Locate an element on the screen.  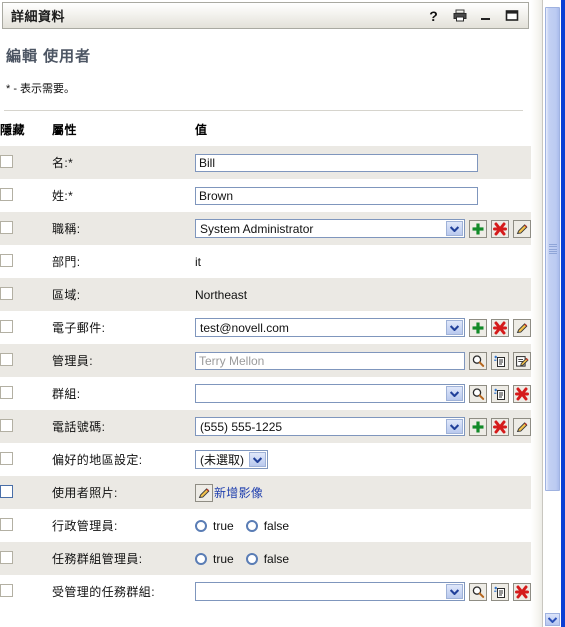
help-icon: ? is located at coordinates (433, 15).